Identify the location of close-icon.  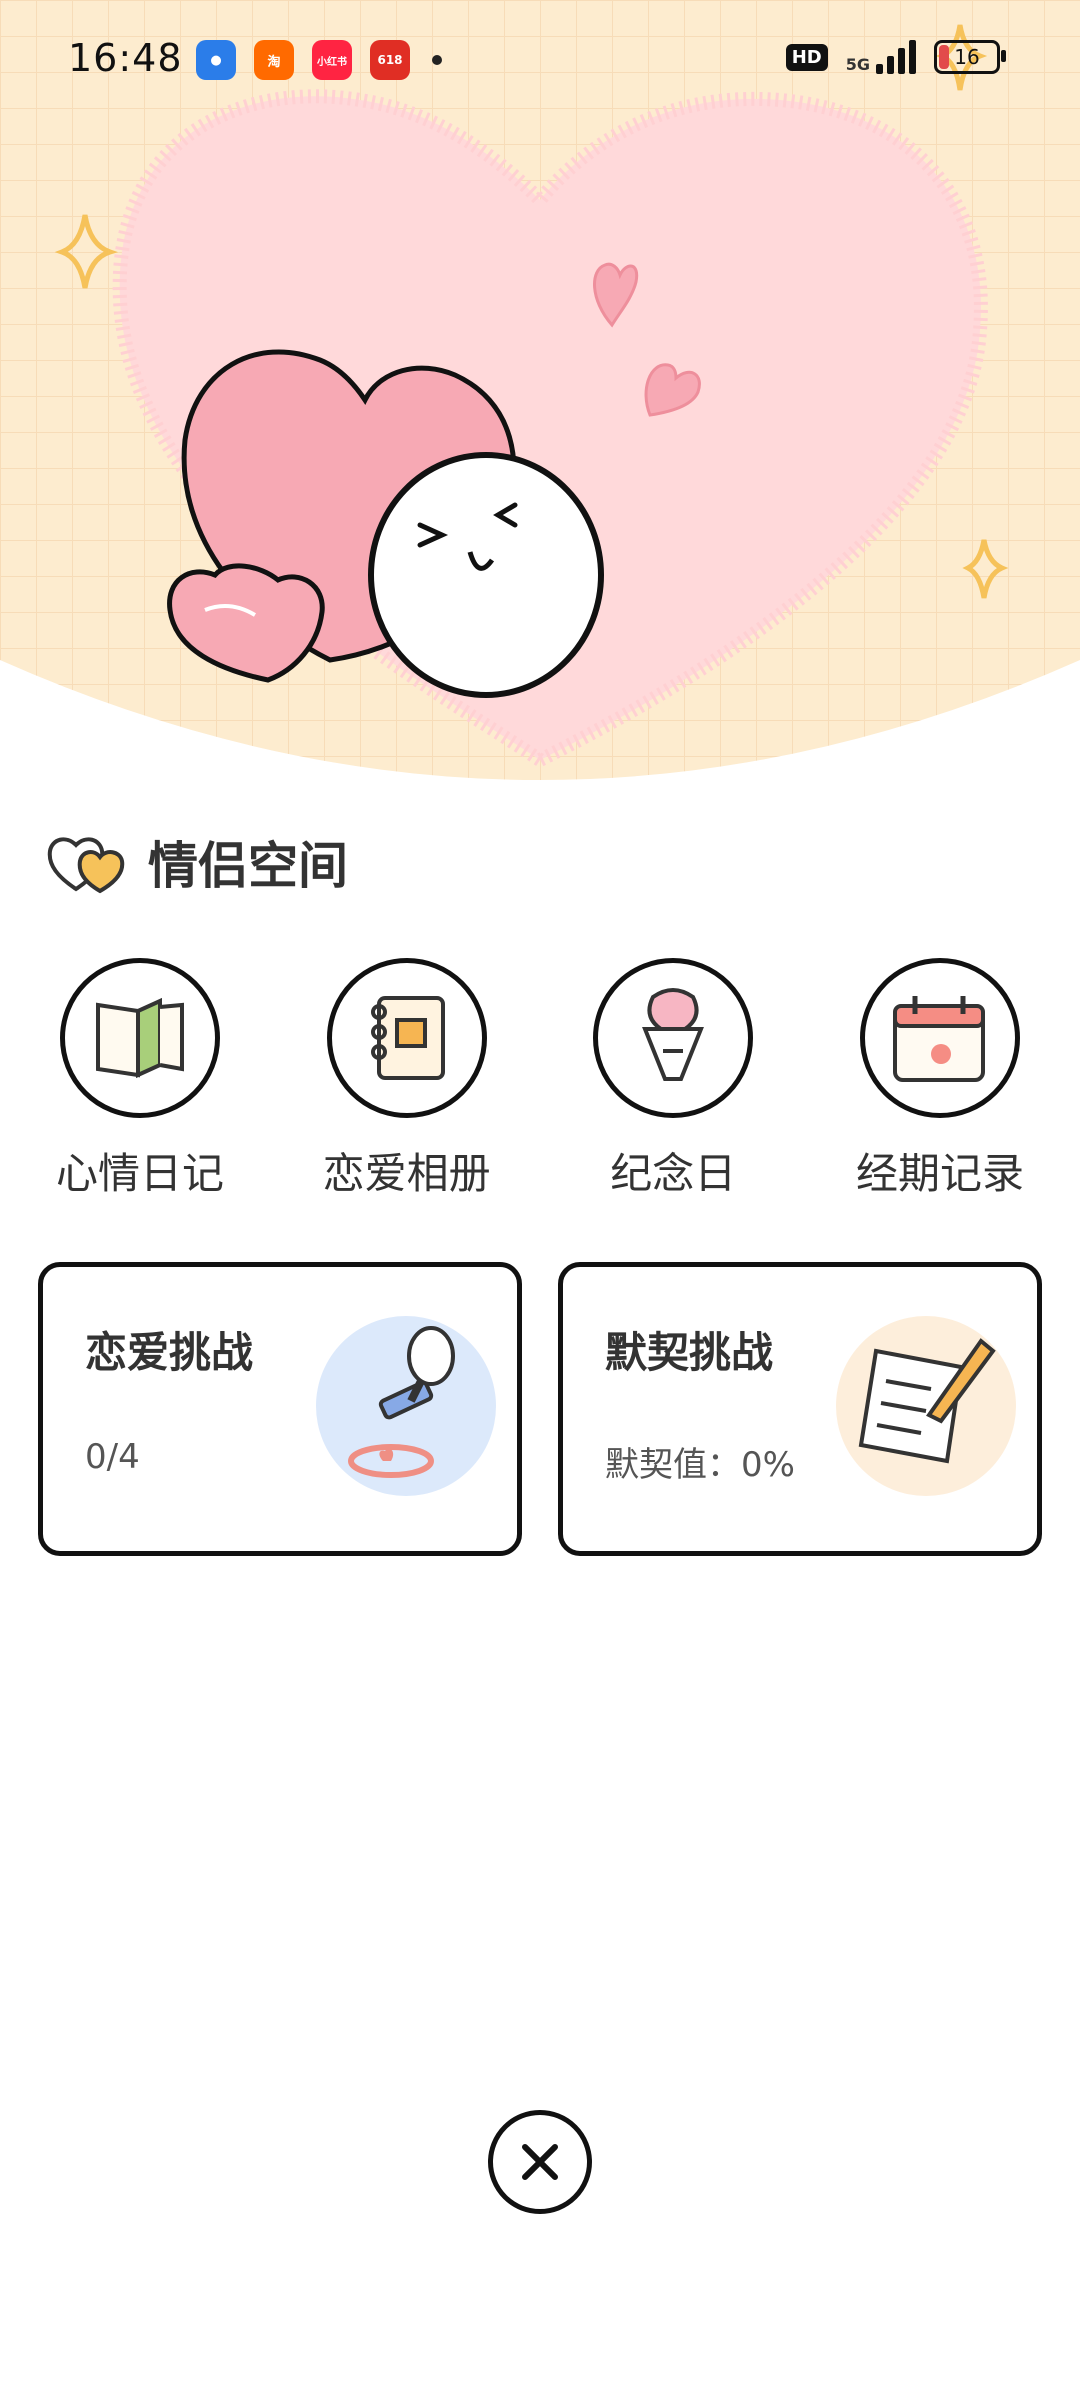
(540, 2162).